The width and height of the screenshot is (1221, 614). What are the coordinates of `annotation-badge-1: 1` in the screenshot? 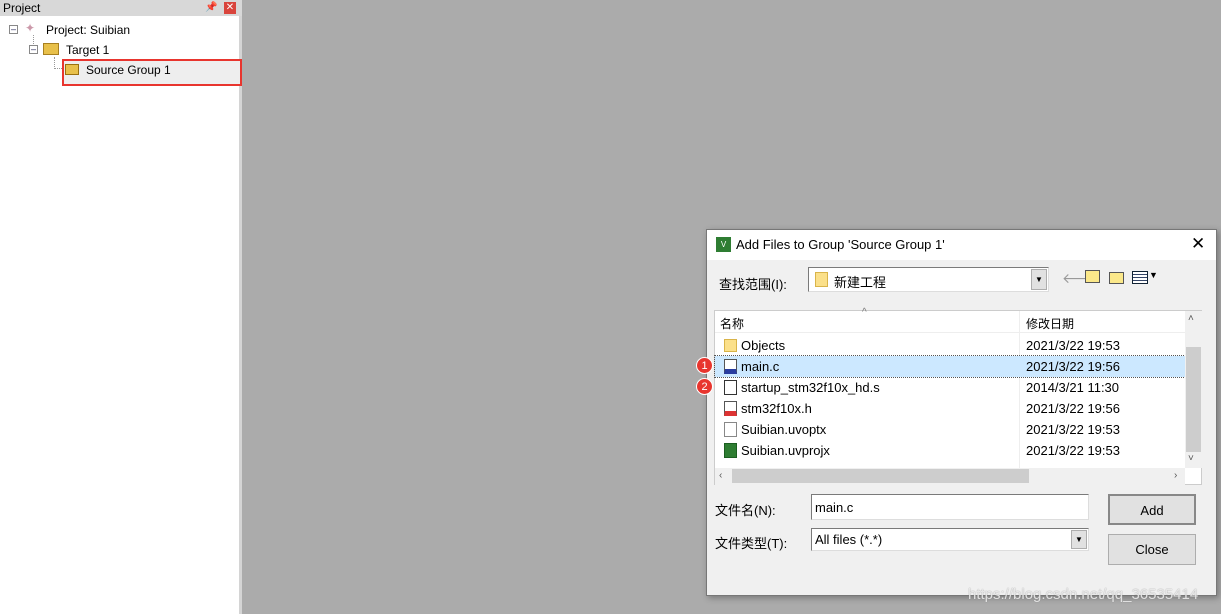 It's located at (704, 365).